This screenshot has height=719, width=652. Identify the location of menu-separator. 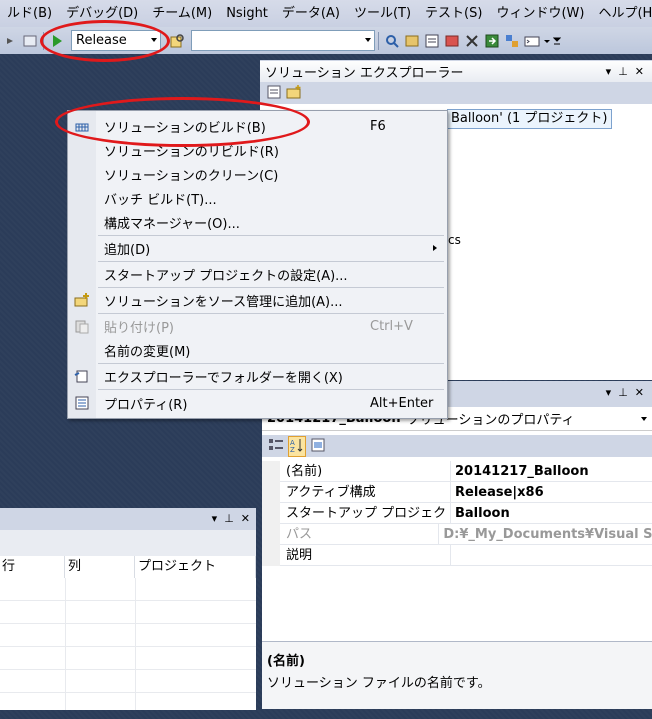
(271, 389).